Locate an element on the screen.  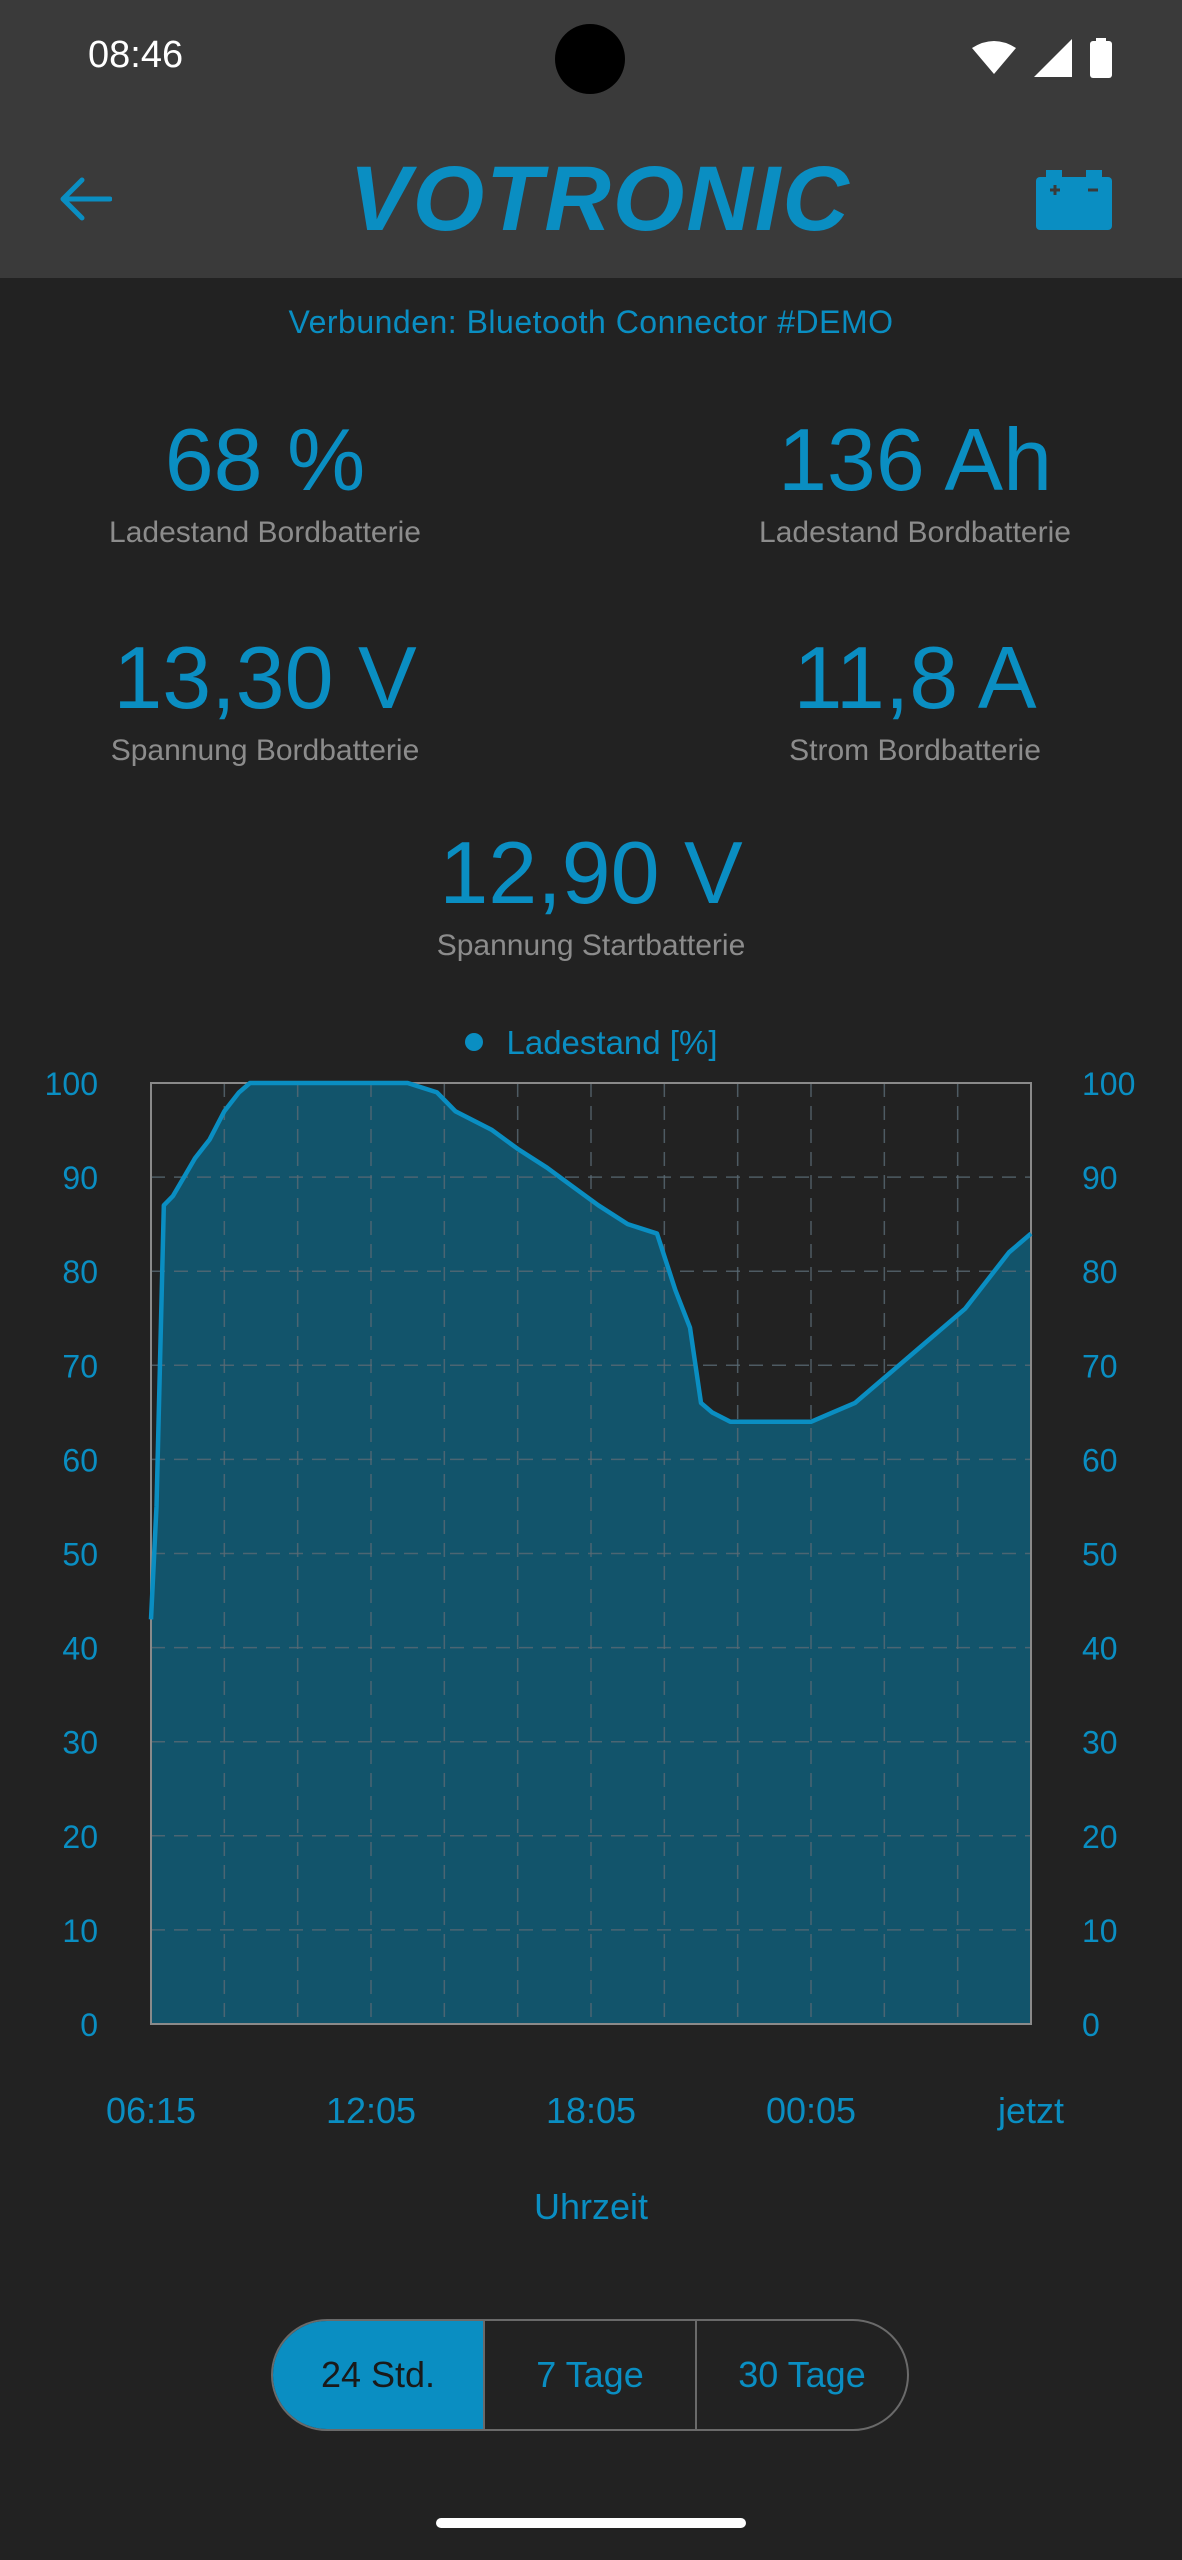
range-option-7d: 7 Tage is located at coordinates (589, 2375).